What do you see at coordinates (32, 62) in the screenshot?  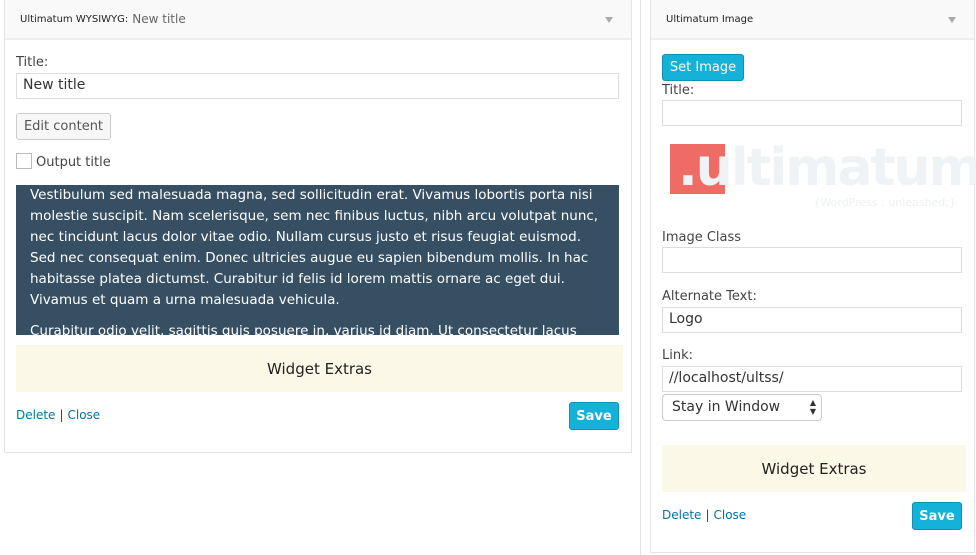 I see `title-label: Title:` at bounding box center [32, 62].